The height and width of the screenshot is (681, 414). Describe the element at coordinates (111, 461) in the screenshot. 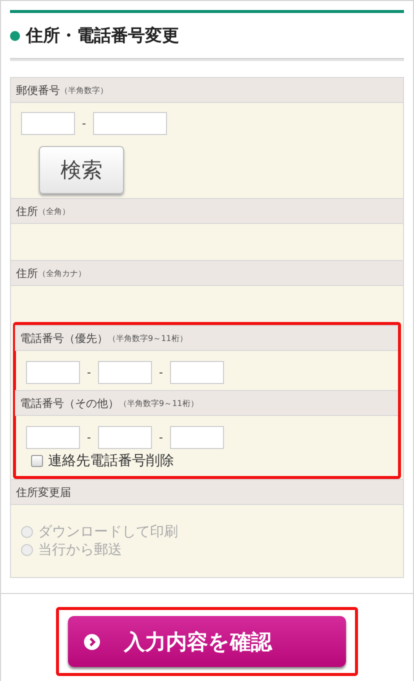

I see `checkbox-label: 連絡先電話番号削除` at that location.